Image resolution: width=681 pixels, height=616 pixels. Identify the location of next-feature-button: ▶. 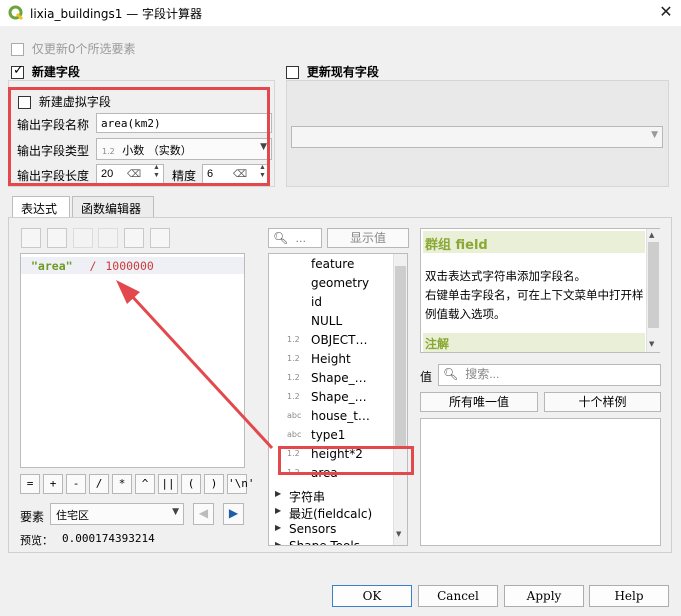
(233, 514).